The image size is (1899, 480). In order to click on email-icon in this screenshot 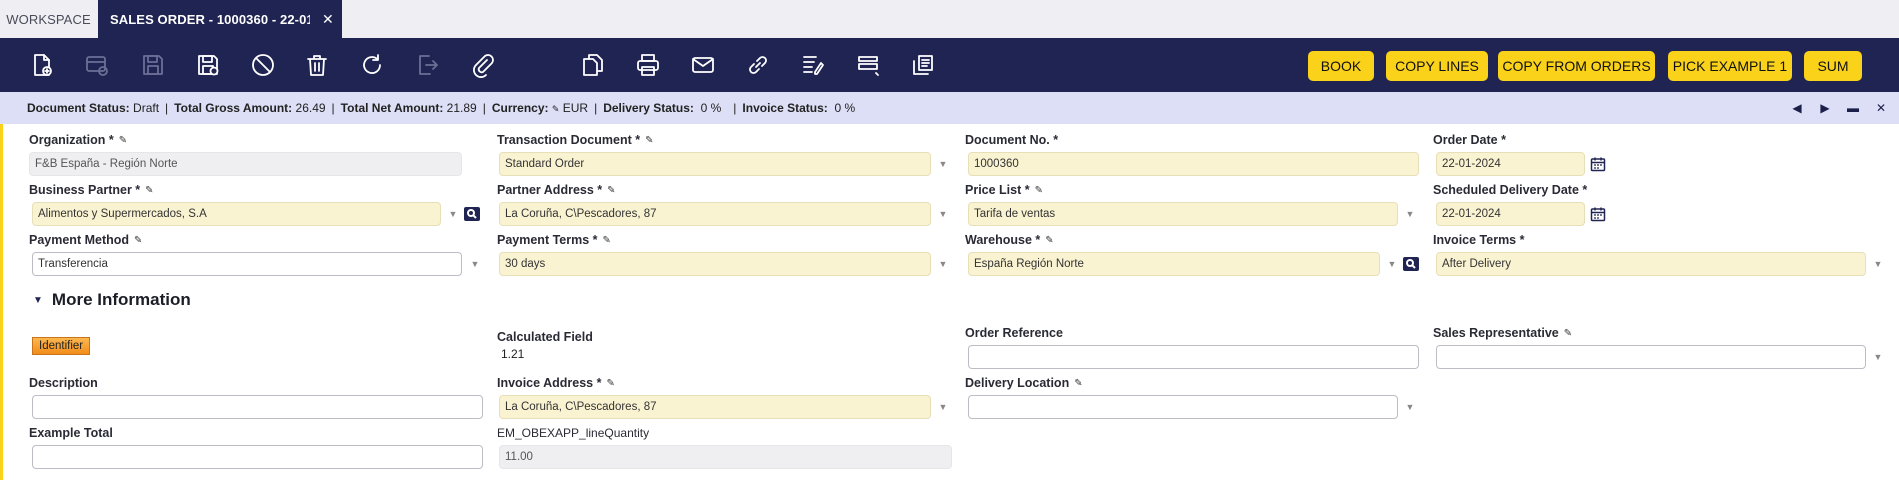, I will do `click(703, 65)`.